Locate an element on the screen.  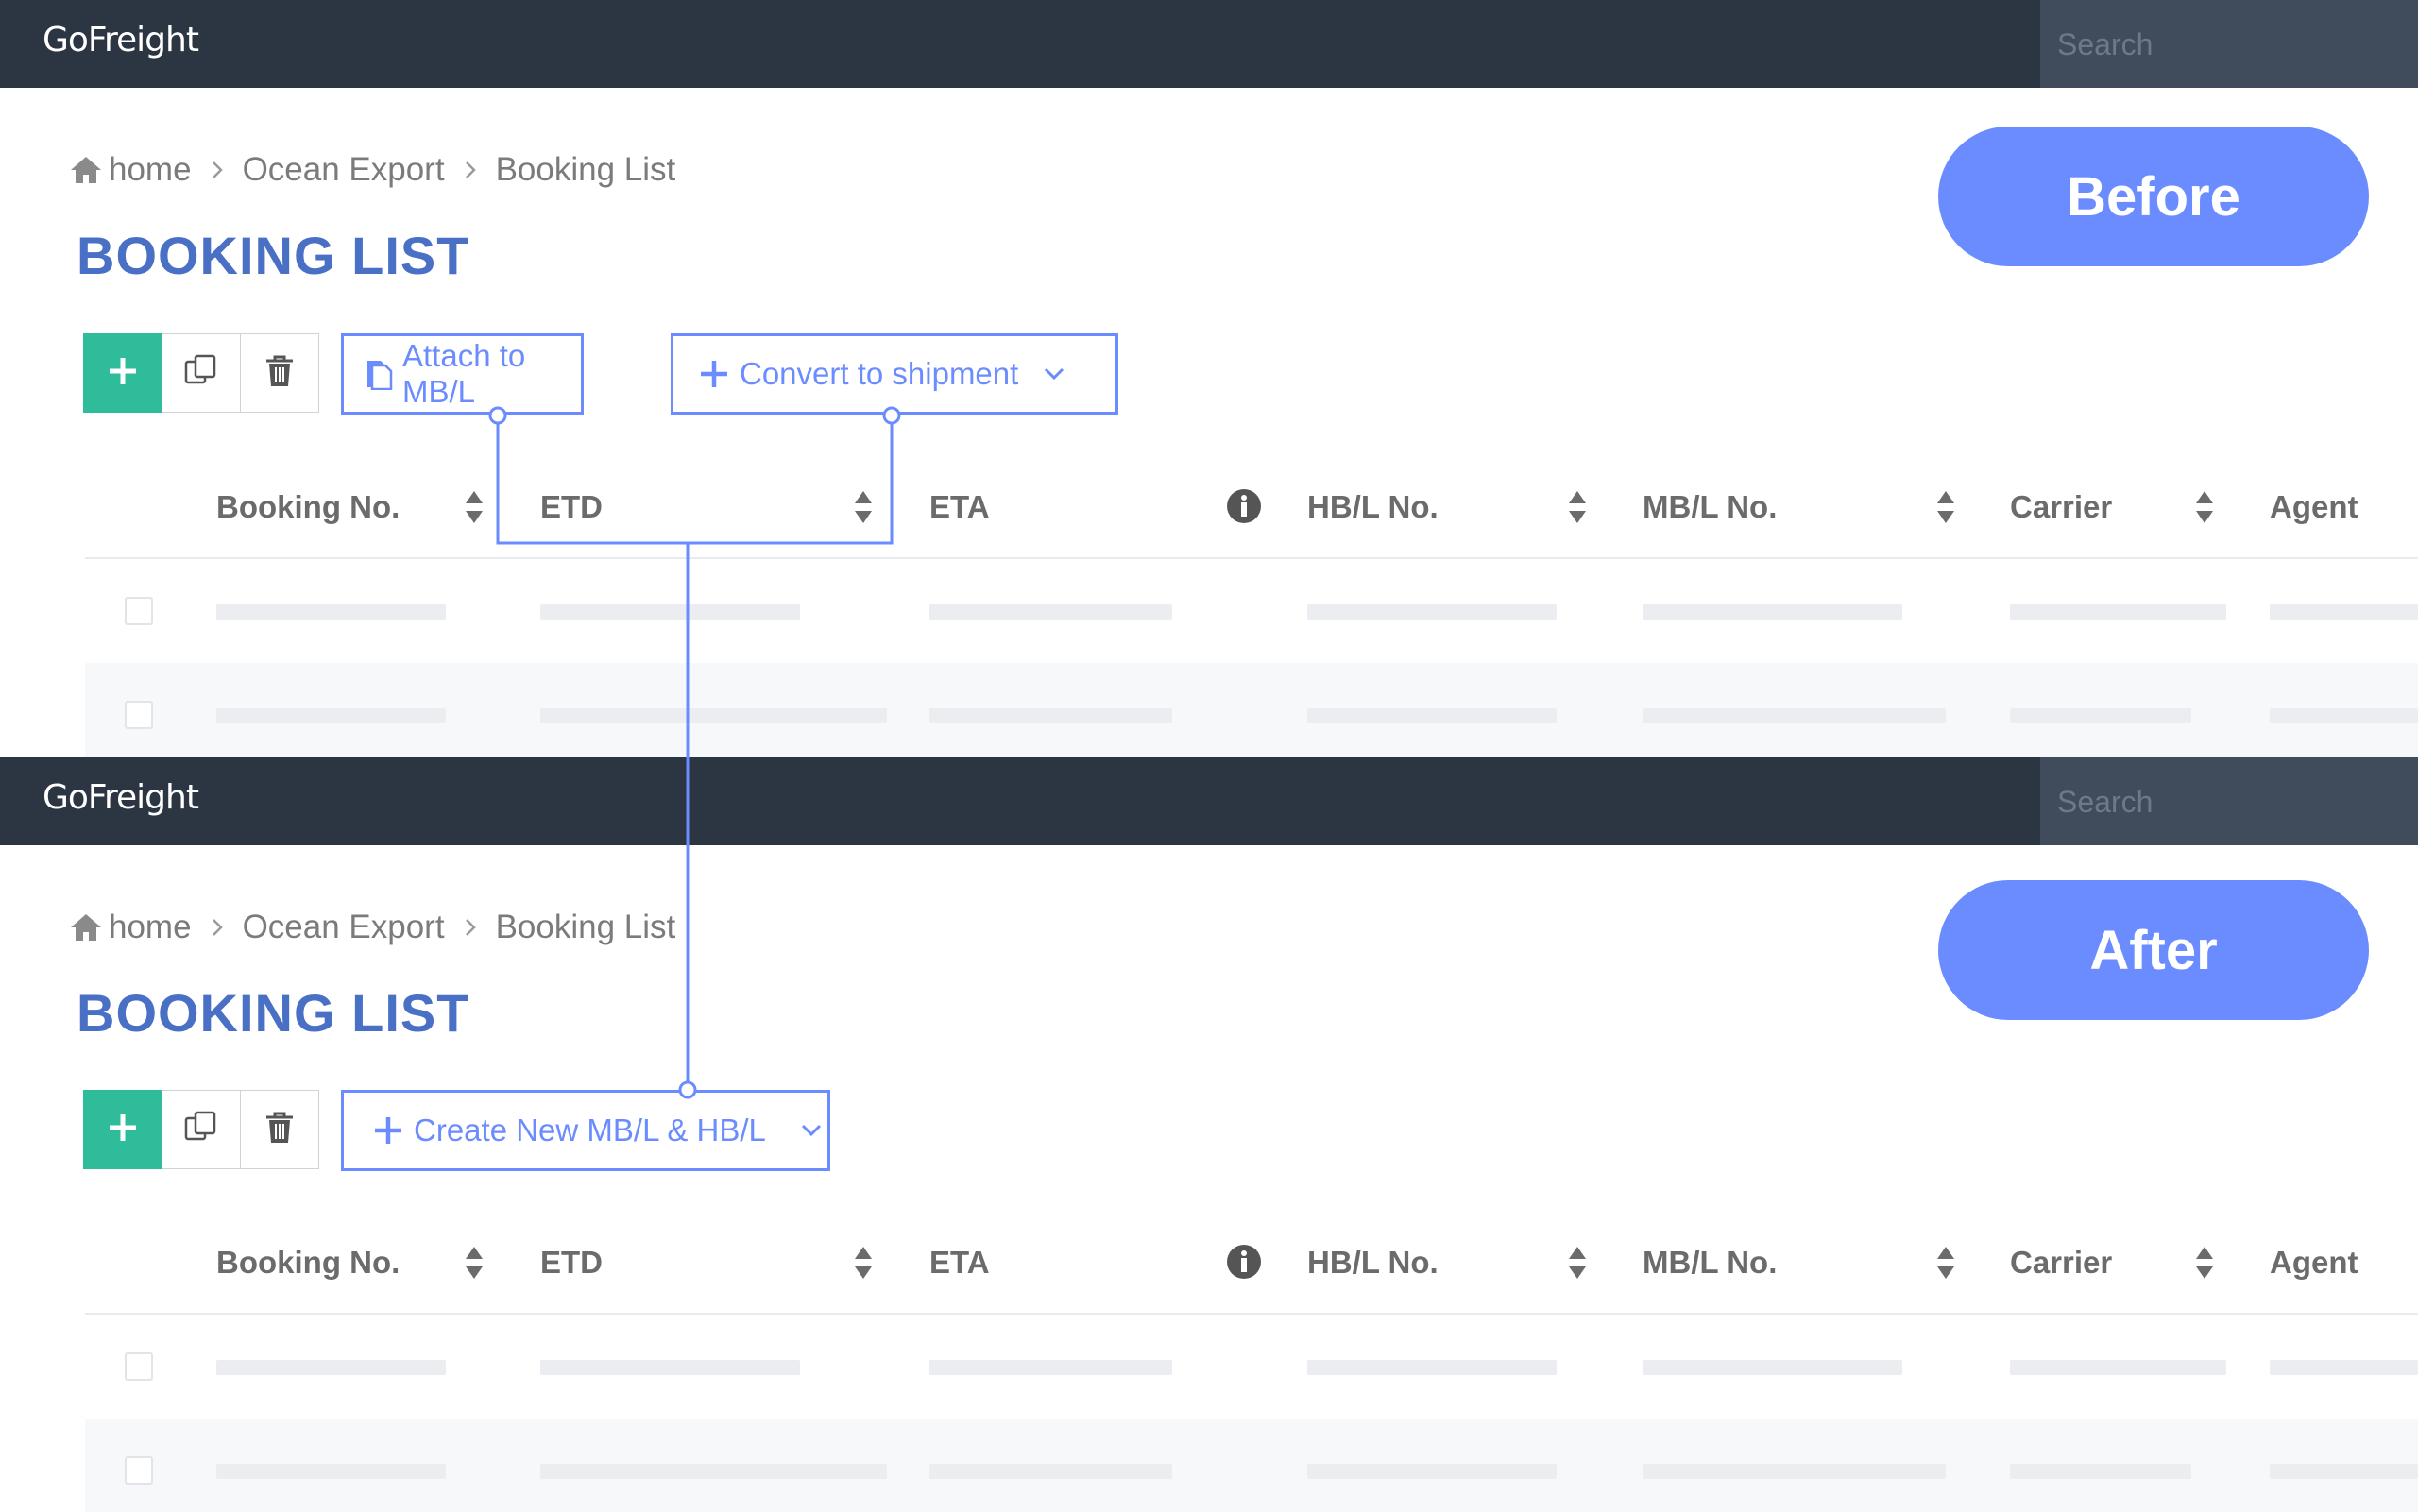
document-icon is located at coordinates (379, 374).